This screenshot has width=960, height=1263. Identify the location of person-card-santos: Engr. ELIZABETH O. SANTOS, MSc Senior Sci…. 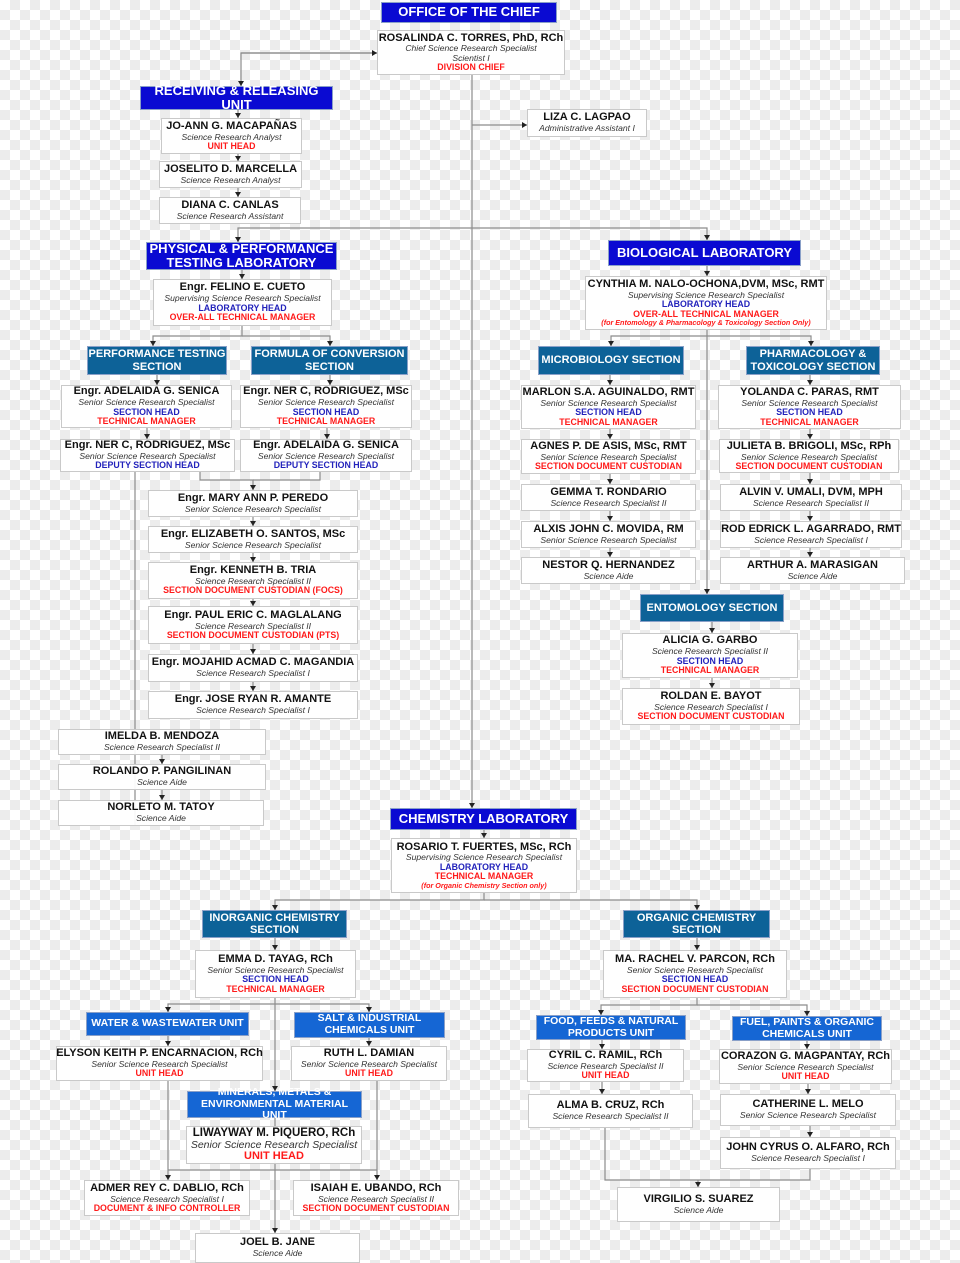
(253, 539).